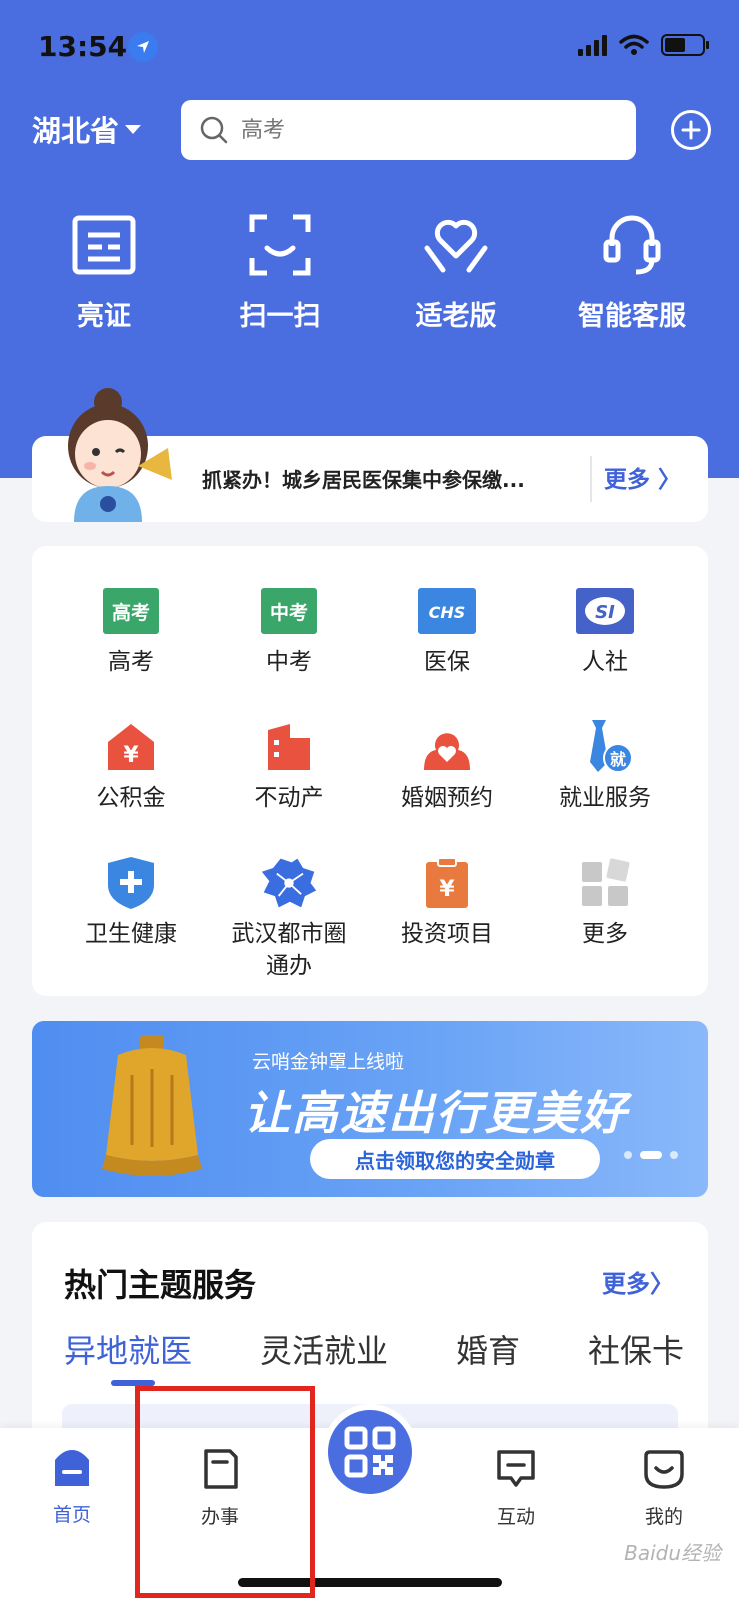 Image resolution: width=739 pixels, height=1600 pixels. I want to click on topic-tabs: 异地就医 灵活就业 婚育 社保卡, so click(374, 1349).